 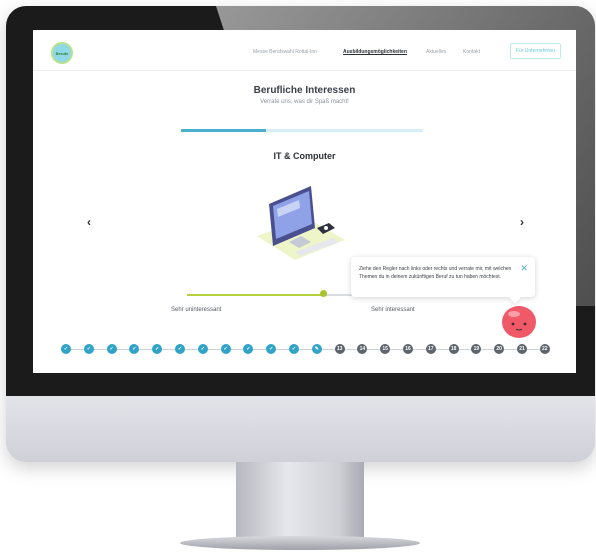 I want to click on page-subtitle: Verrate uns, was dir Spaß macht!, so click(x=304, y=102).